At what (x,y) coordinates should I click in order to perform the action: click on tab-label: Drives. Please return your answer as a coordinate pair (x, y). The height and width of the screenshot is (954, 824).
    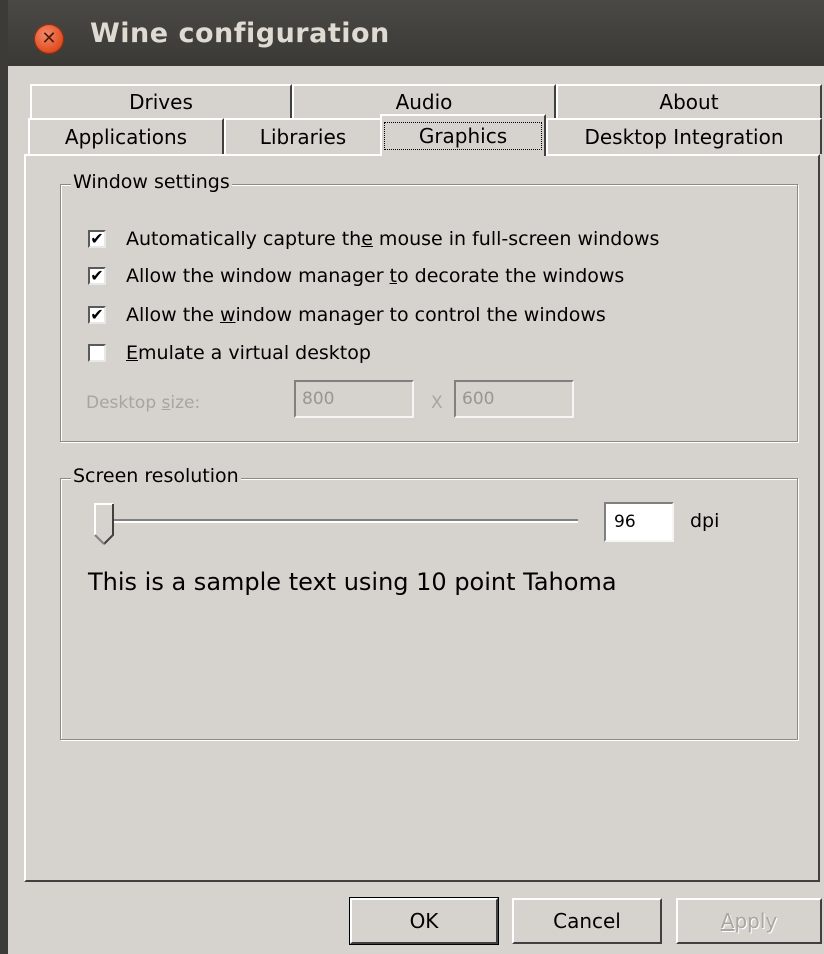
    Looking at the image, I should click on (161, 102).